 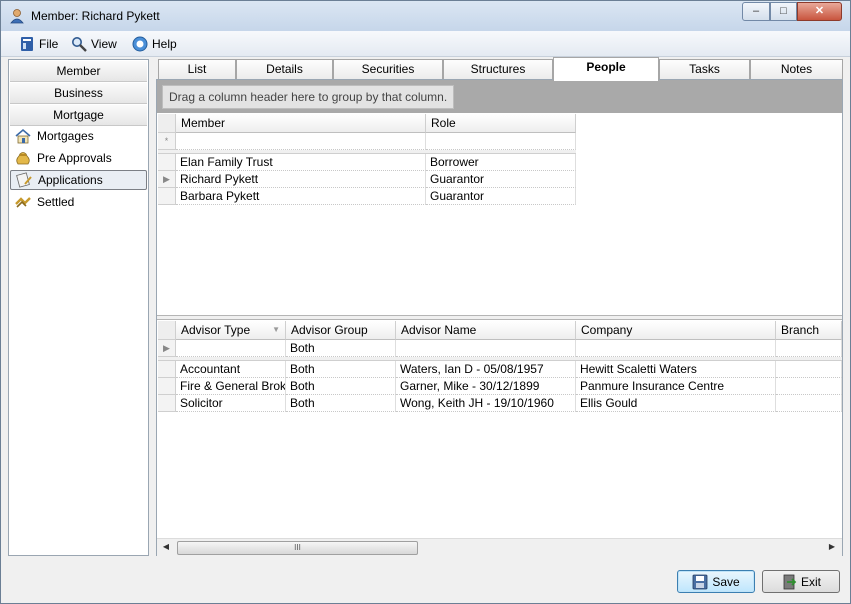 What do you see at coordinates (78, 93) in the screenshot?
I see `category-business-button: Business` at bounding box center [78, 93].